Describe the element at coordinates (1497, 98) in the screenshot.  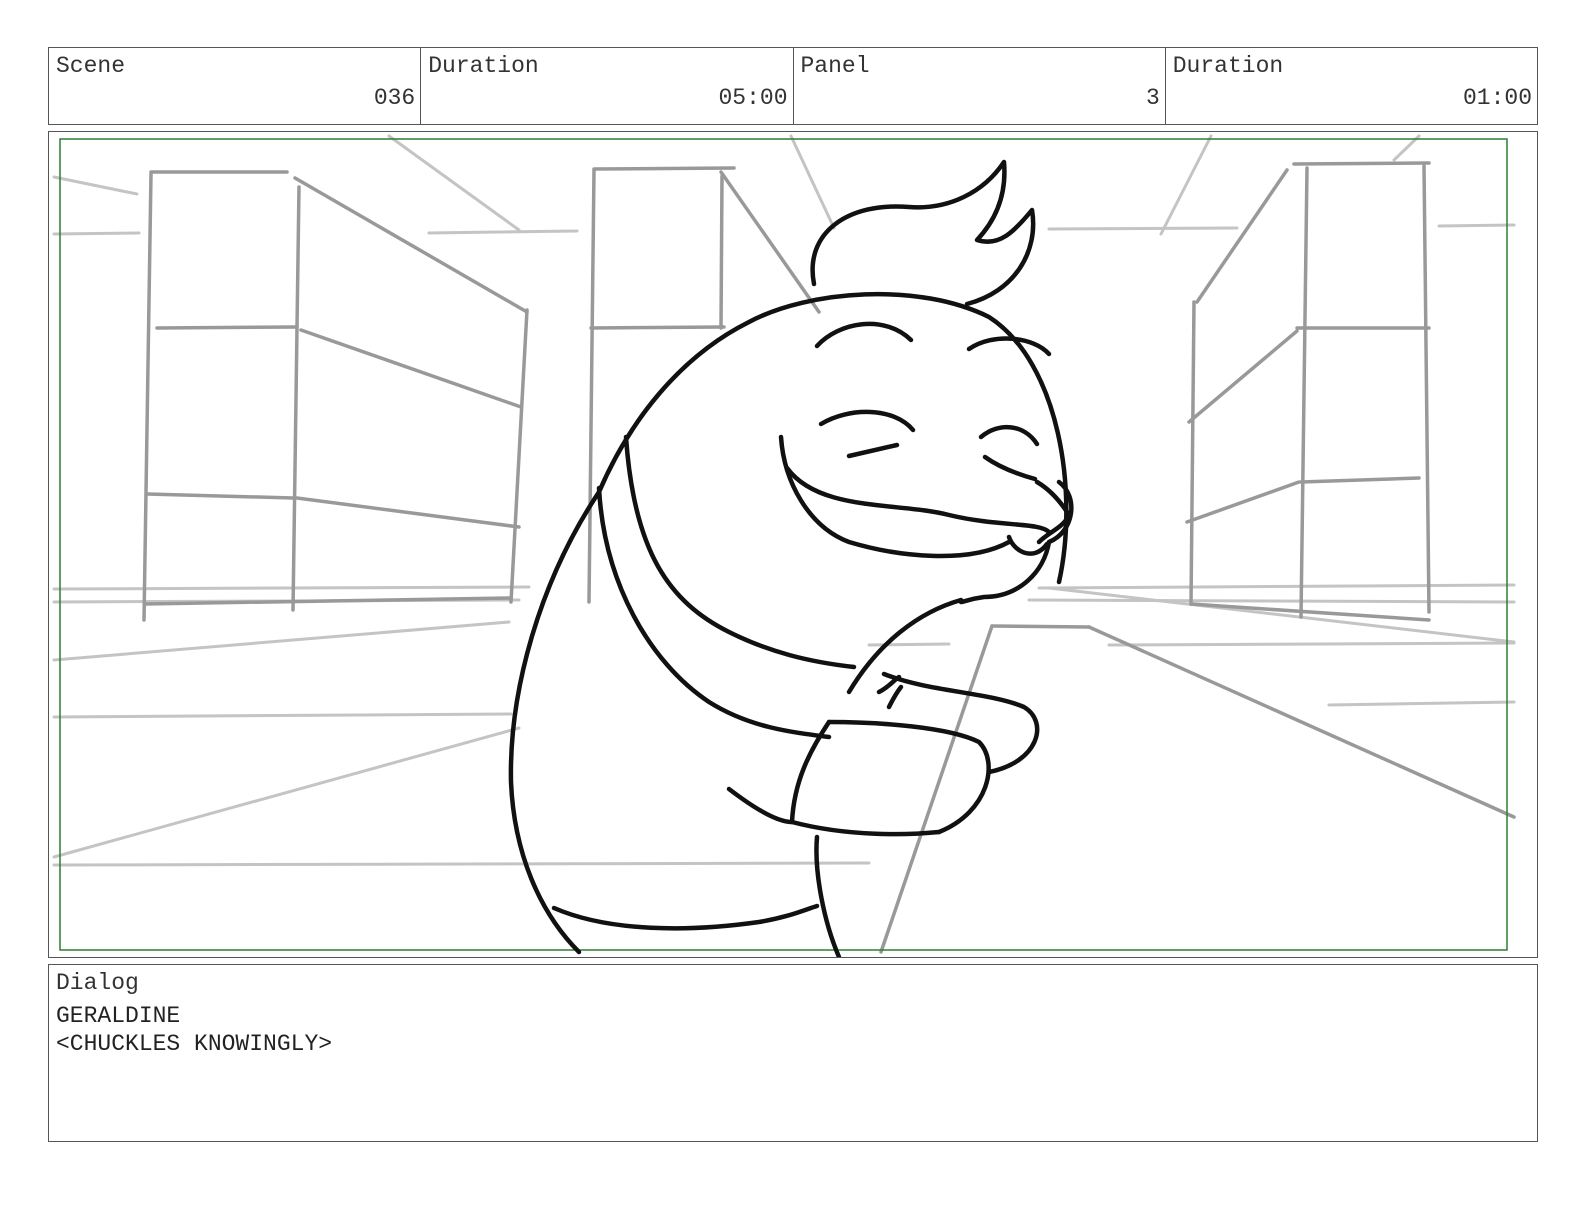
I see `panel-duration-value: 01:00` at that location.